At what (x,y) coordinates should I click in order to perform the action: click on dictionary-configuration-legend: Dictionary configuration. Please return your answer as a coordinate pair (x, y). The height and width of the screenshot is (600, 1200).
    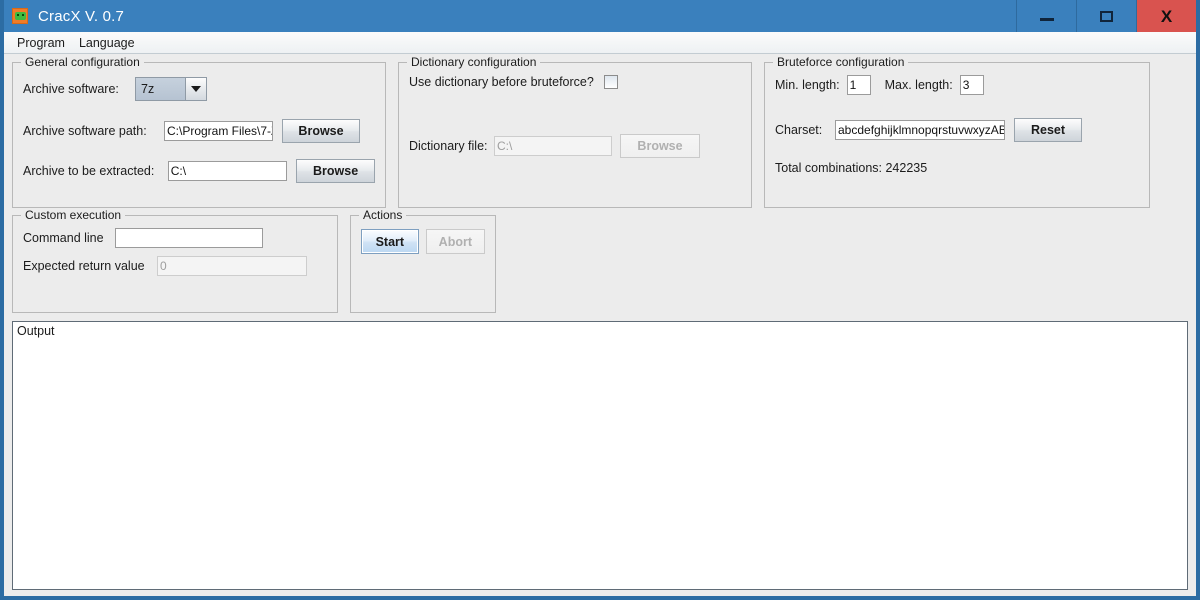
    Looking at the image, I should click on (474, 62).